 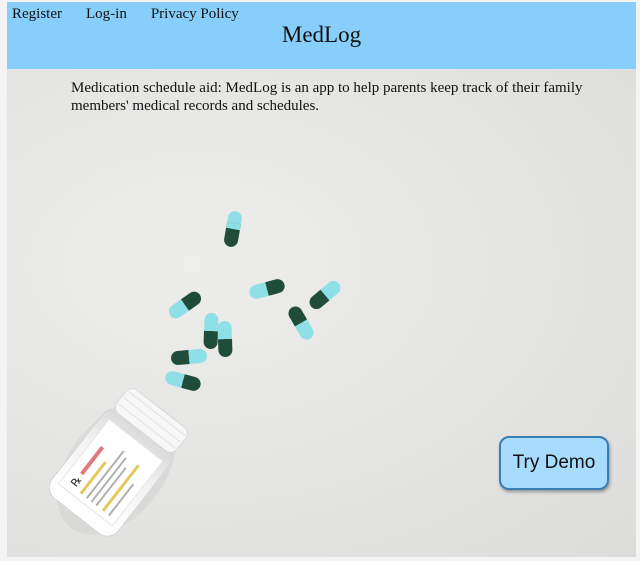 What do you see at coordinates (554, 463) in the screenshot?
I see `try-demo-button: Try Demo` at bounding box center [554, 463].